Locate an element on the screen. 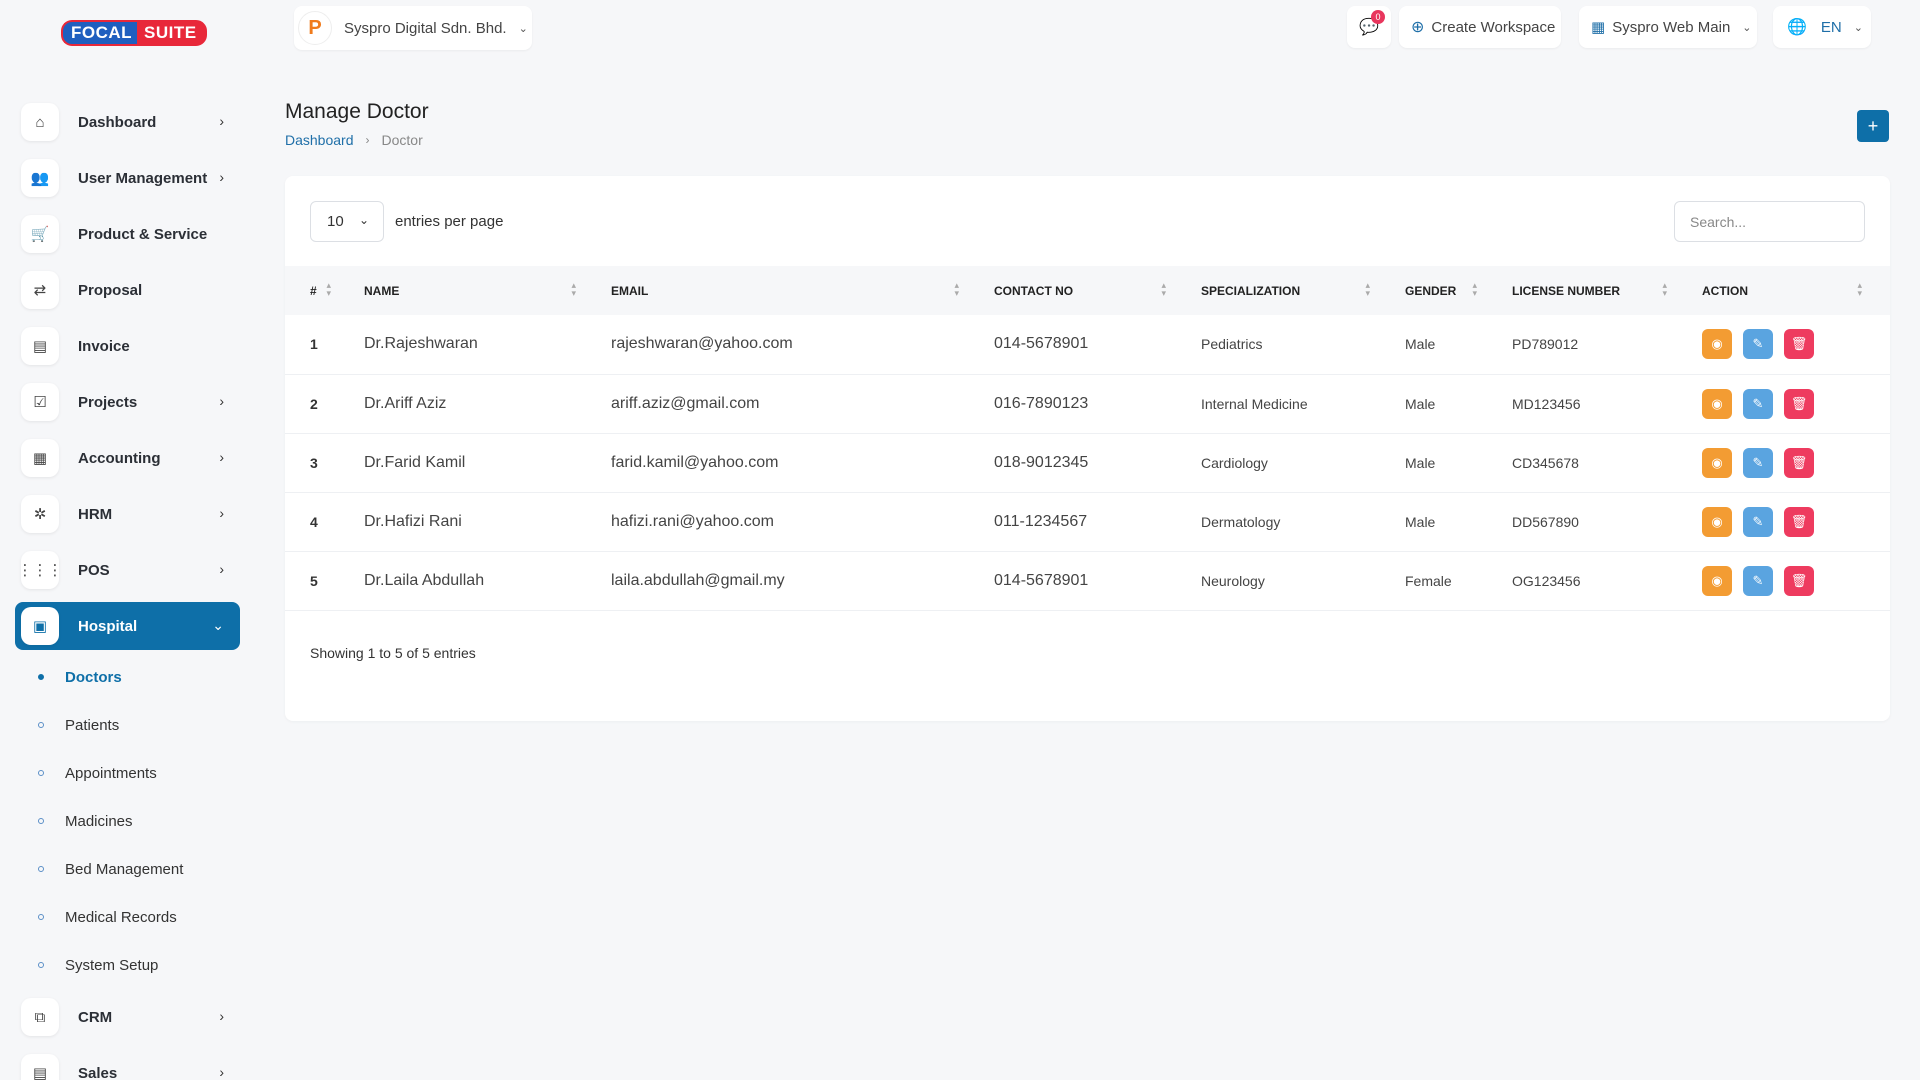  messages-button: 💬 0 is located at coordinates (1369, 27).